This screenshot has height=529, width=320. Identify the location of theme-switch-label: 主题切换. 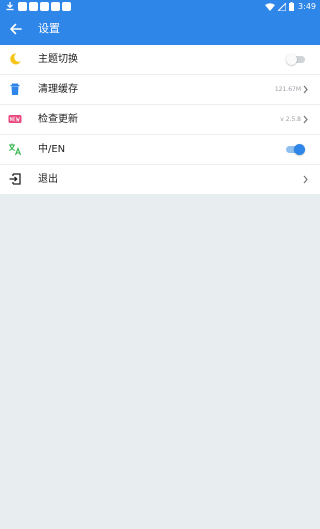
(58, 59).